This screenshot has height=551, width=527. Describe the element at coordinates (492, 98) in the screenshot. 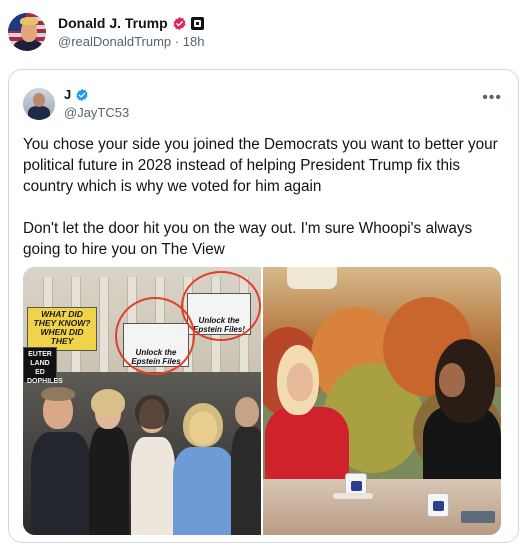

I see `more-icon: •••` at that location.